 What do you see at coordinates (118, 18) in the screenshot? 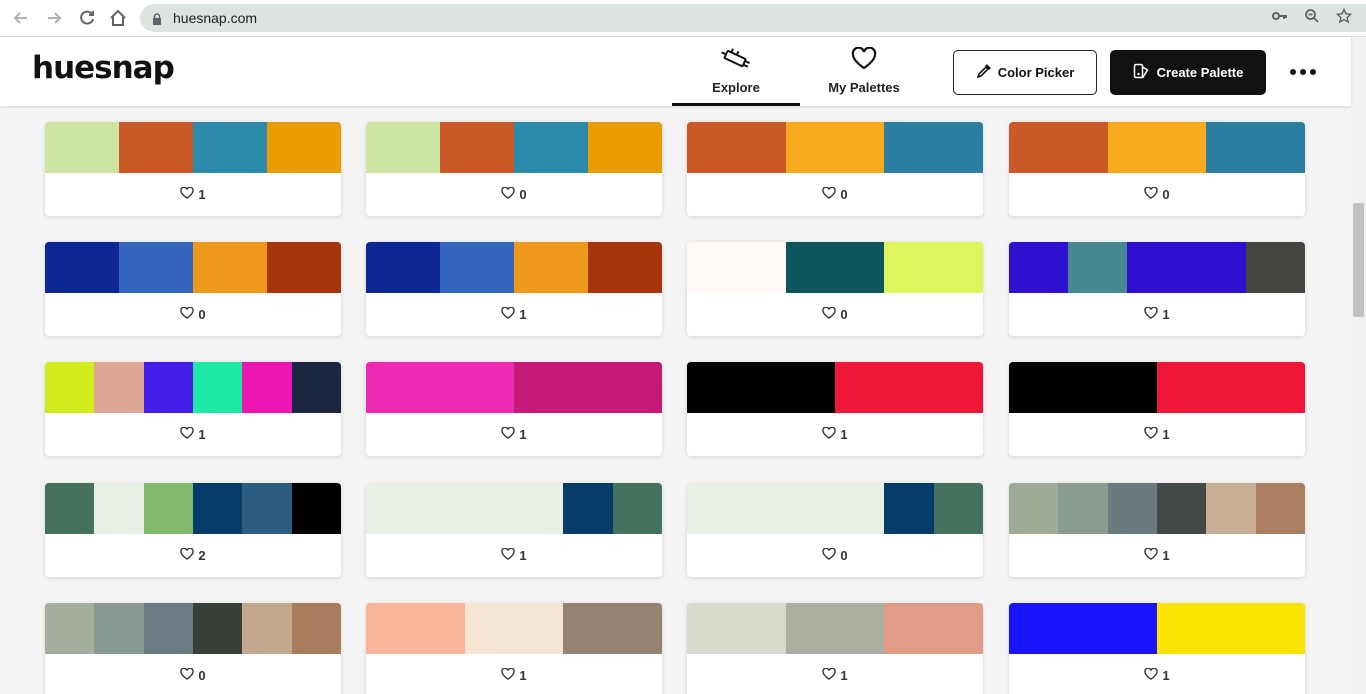
I see `home-icon` at bounding box center [118, 18].